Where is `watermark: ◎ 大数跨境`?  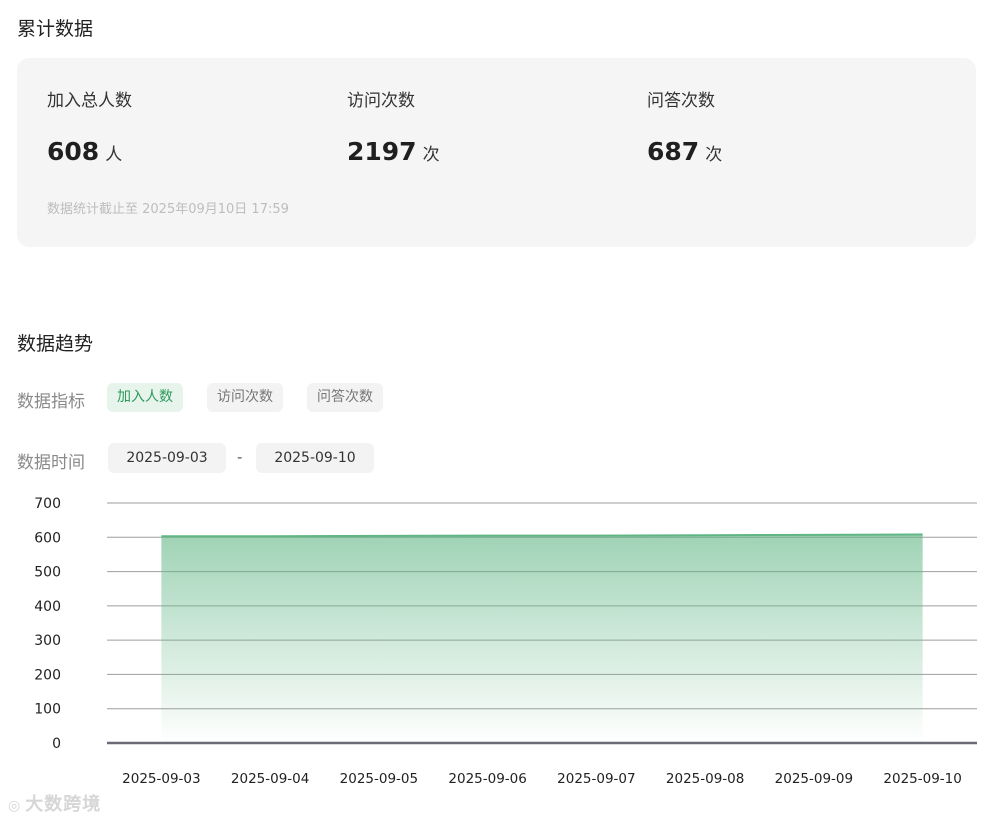 watermark: ◎ 大数跨境 is located at coordinates (54, 803).